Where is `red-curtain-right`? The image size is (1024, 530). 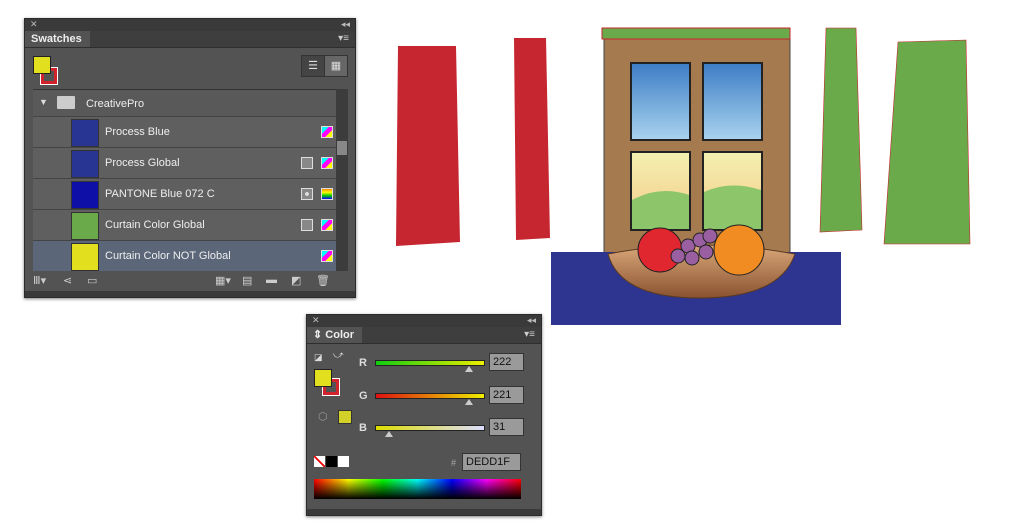
red-curtain-right is located at coordinates (532, 139).